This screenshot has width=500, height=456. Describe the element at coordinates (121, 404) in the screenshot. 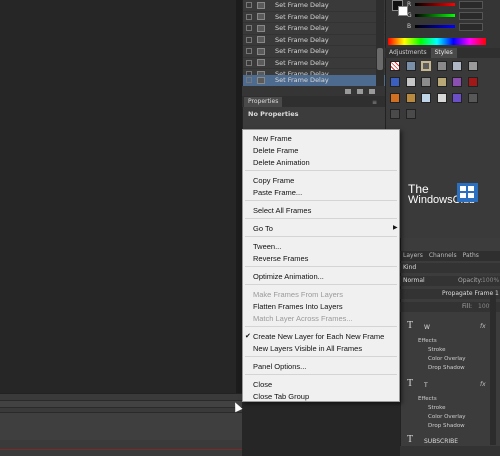

I see `timeline-toolbar` at that location.